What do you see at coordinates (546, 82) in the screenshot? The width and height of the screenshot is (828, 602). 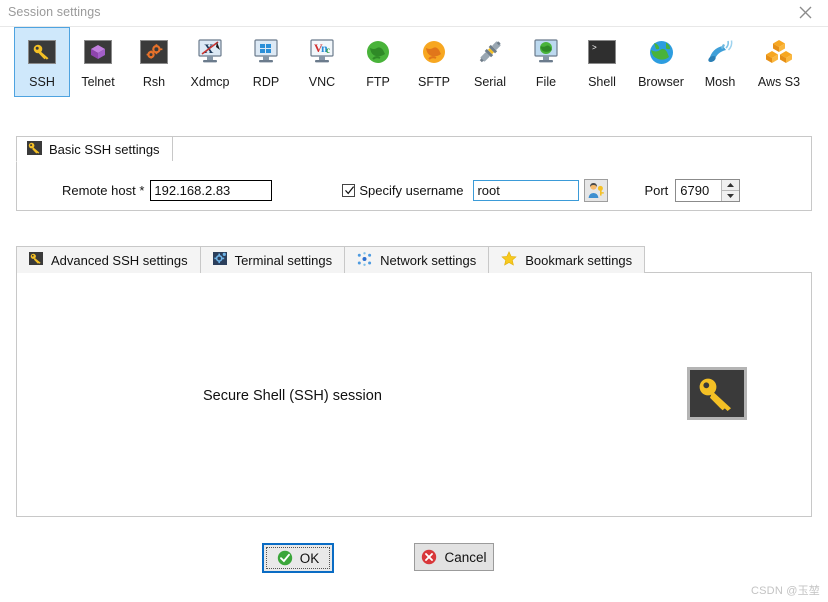 I see `protocol-label: File` at bounding box center [546, 82].